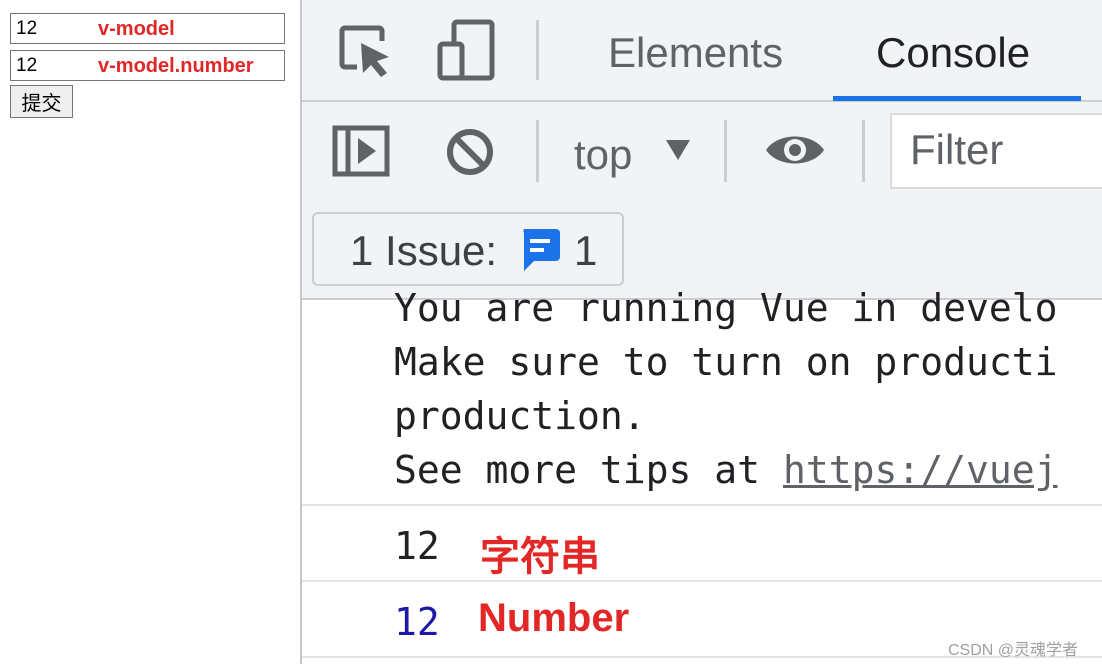 The width and height of the screenshot is (1102, 664). I want to click on tab-console: Console, so click(953, 50).